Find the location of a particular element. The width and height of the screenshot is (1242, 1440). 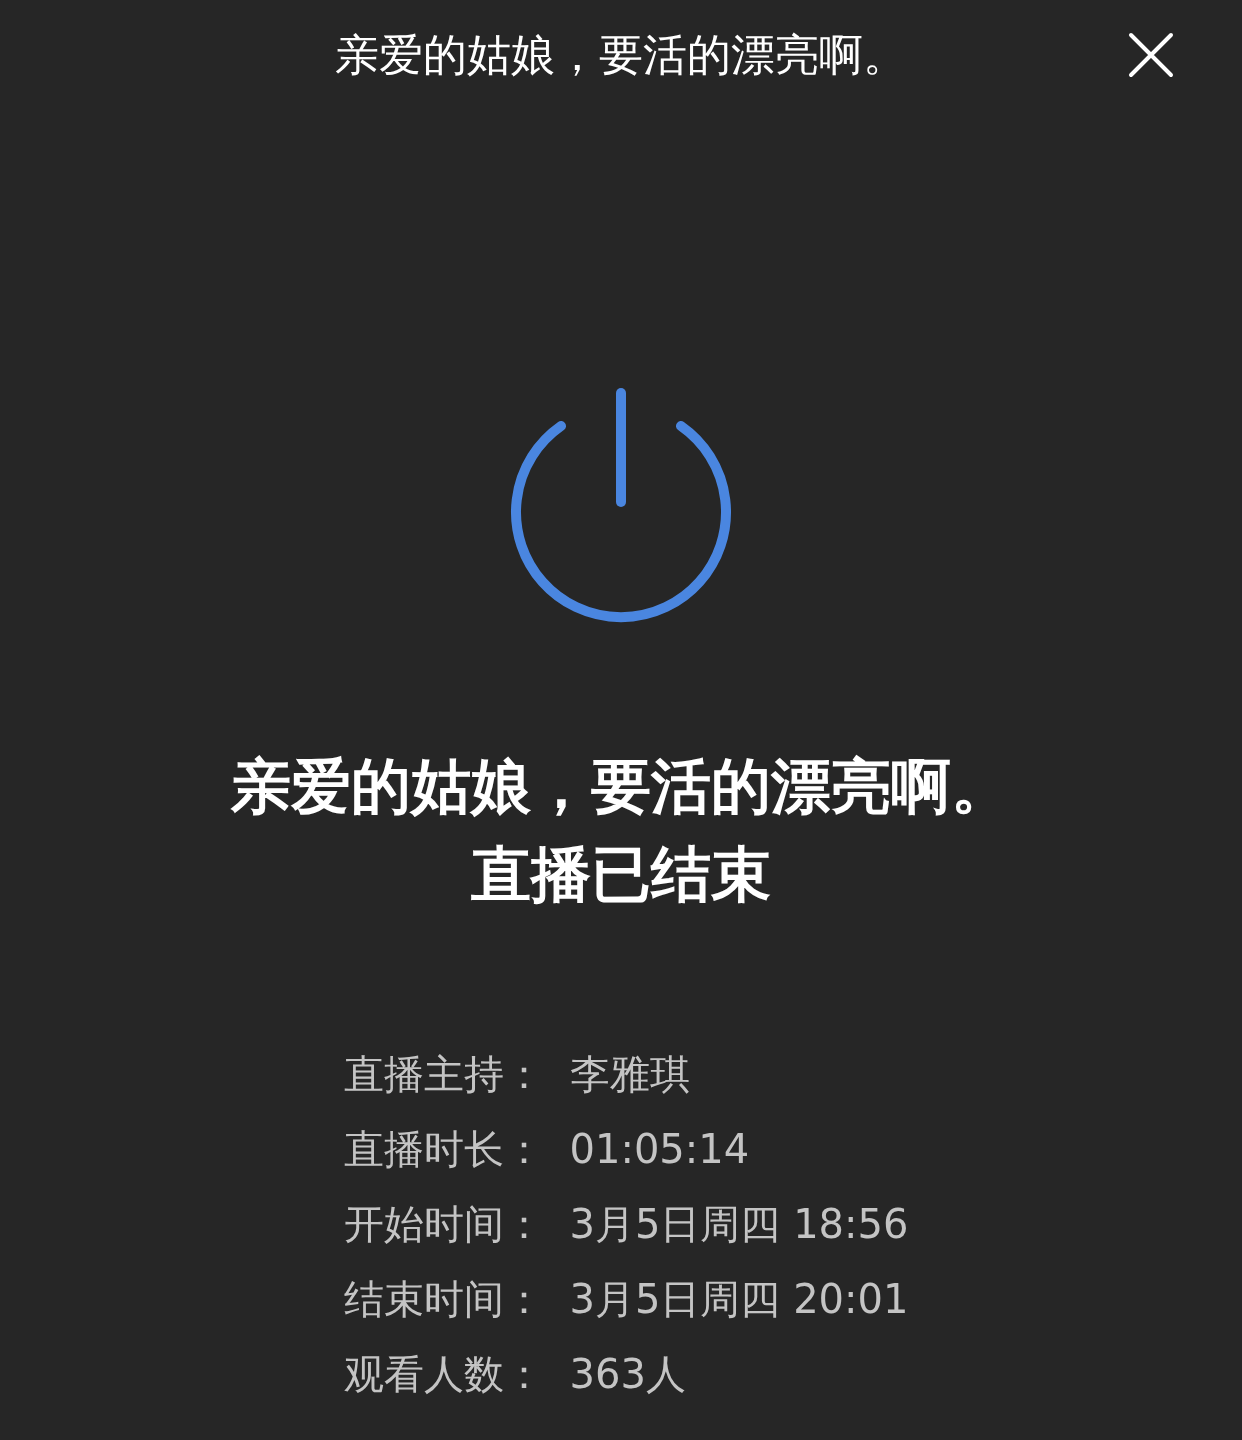

detail-value: 3月5日周四 20:01 is located at coordinates (739, 1299).